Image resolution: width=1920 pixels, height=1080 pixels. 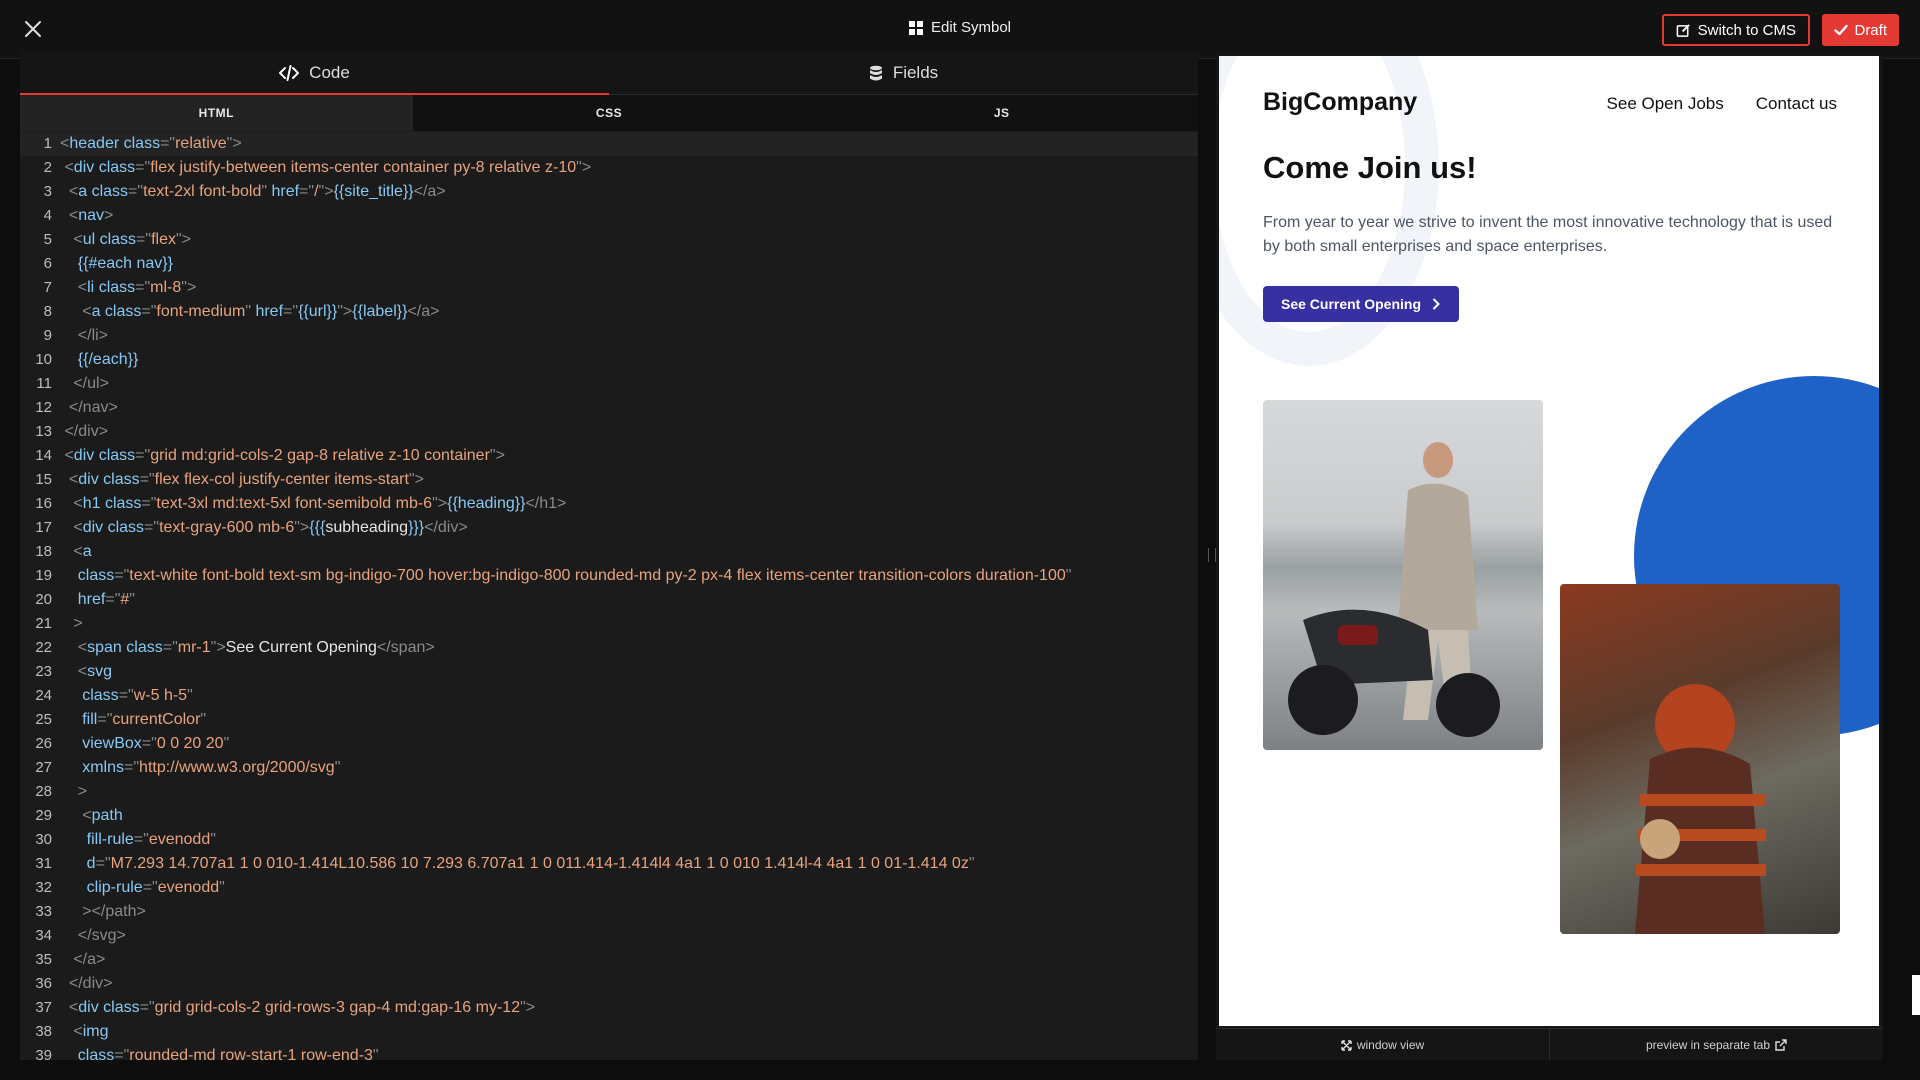 I want to click on code-line: 23 <svg, so click(x=609, y=672).